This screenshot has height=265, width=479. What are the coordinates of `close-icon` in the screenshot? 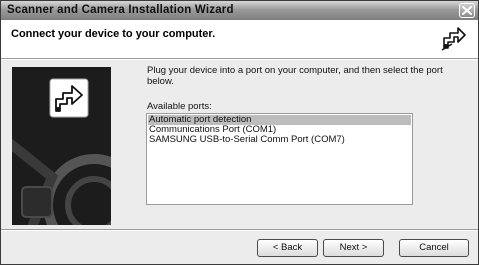 It's located at (467, 10).